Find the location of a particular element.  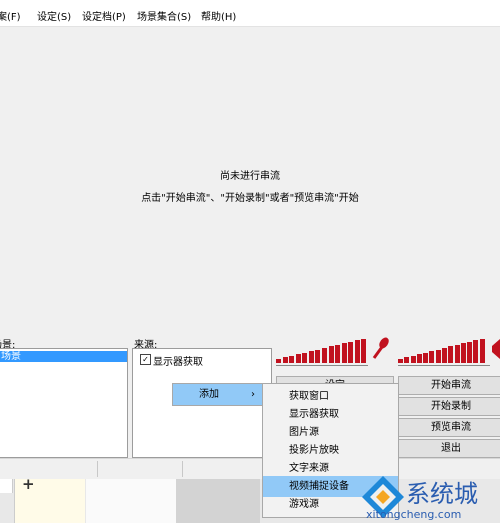

start-streaming-button: 开始串流 is located at coordinates (449, 385).